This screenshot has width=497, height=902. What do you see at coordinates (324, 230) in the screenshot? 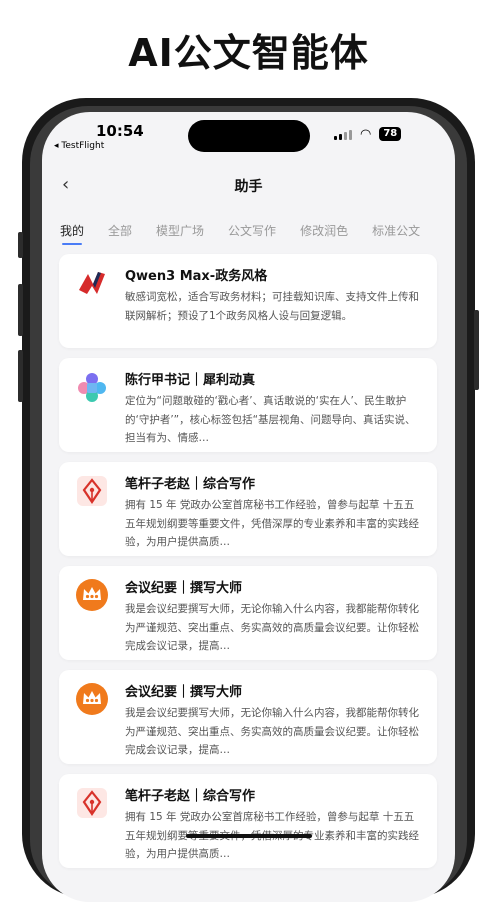
I see `tab-edit-polish: 修改润色` at bounding box center [324, 230].